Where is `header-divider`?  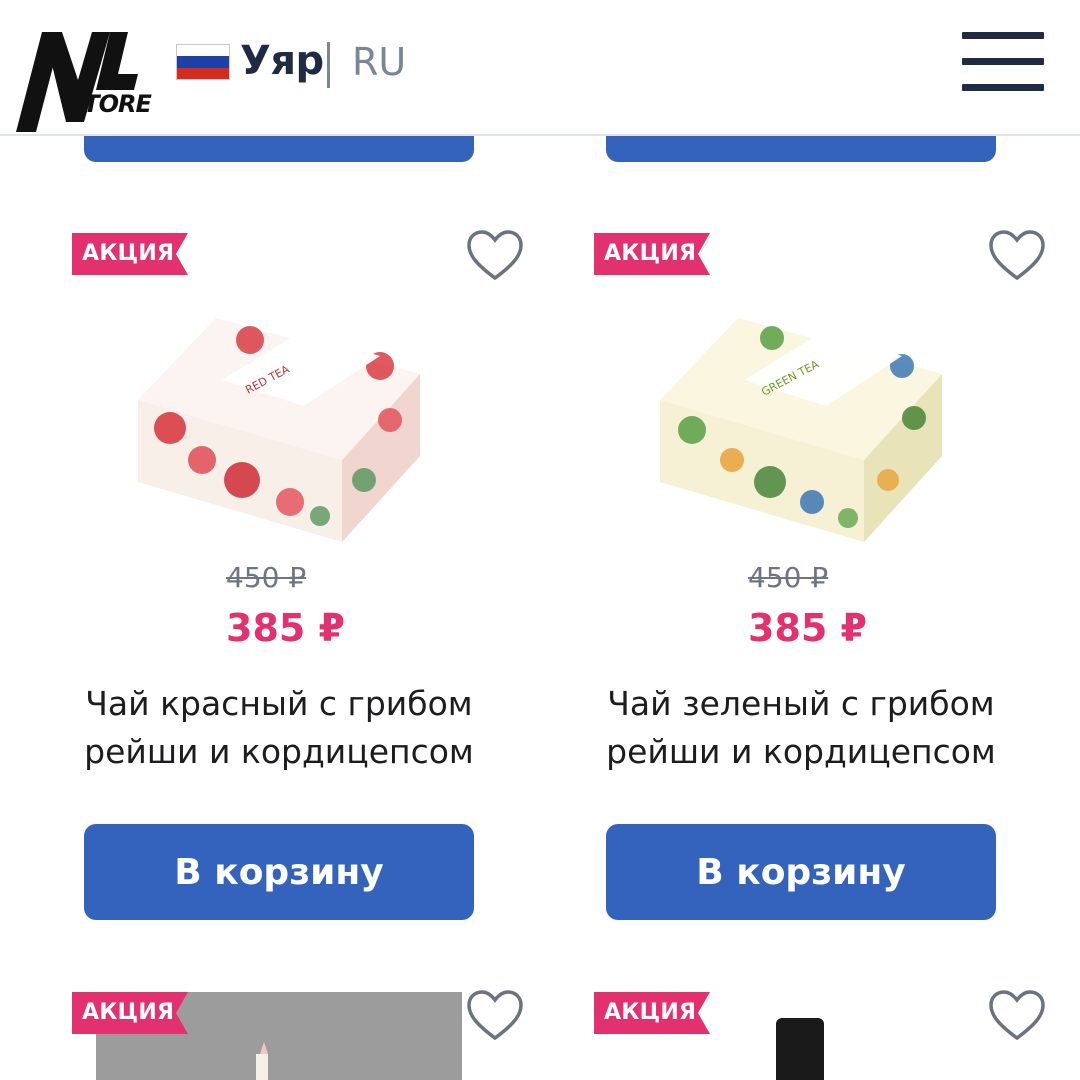 header-divider is located at coordinates (328, 65).